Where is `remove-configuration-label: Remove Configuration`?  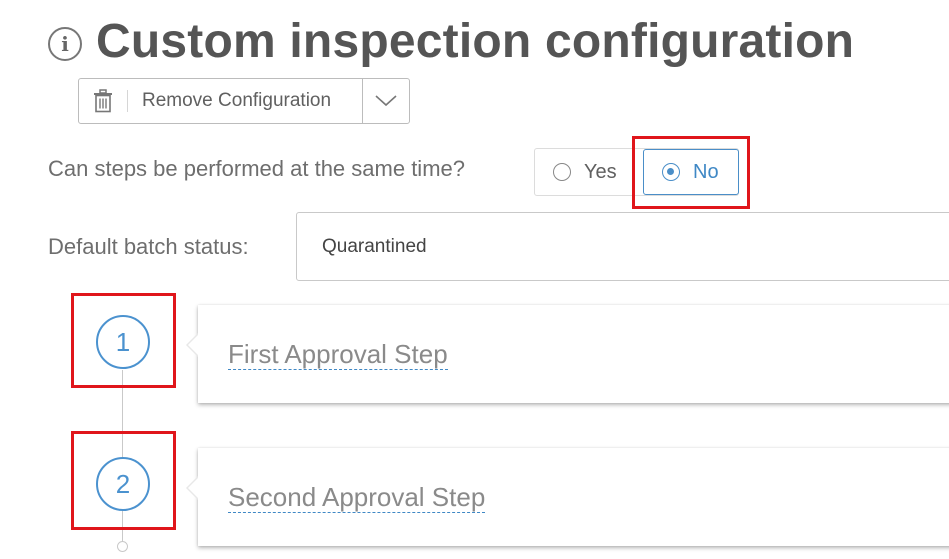 remove-configuration-label: Remove Configuration is located at coordinates (237, 100).